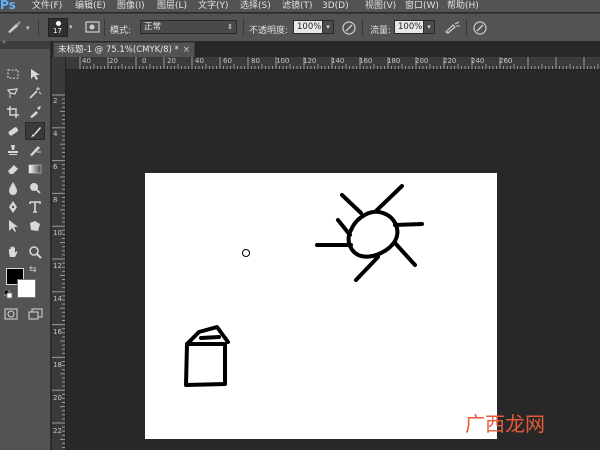 This screenshot has width=600, height=450. What do you see at coordinates (35, 226) in the screenshot?
I see `shape-tool-icon` at bounding box center [35, 226].